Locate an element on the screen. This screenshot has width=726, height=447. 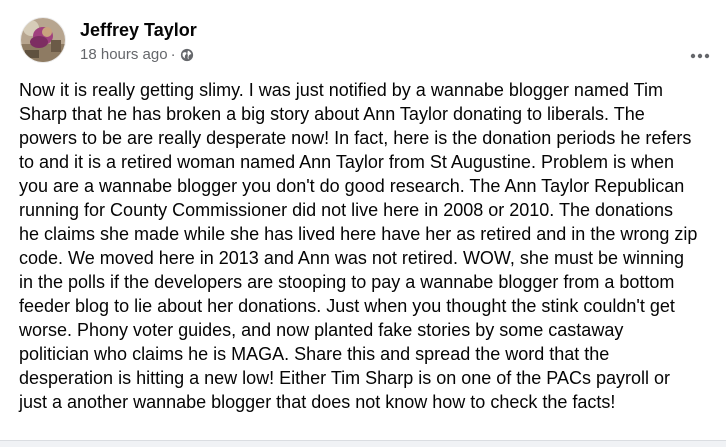
author-name: Jeffrey Taylor is located at coordinates (138, 30).